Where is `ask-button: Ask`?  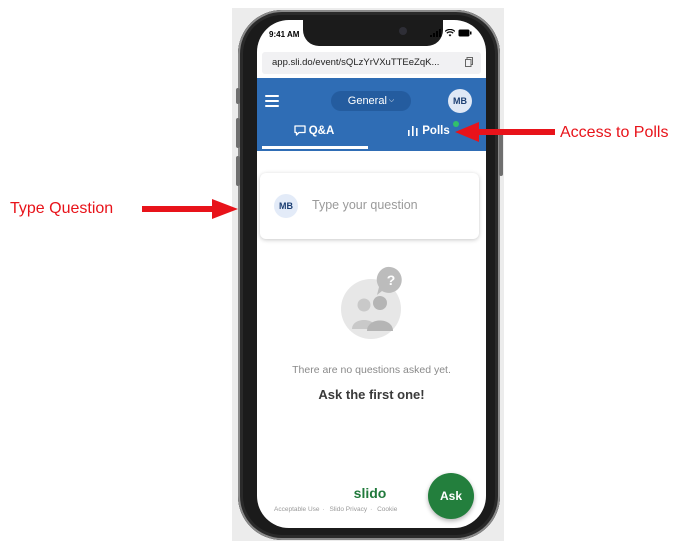 ask-button: Ask is located at coordinates (451, 496).